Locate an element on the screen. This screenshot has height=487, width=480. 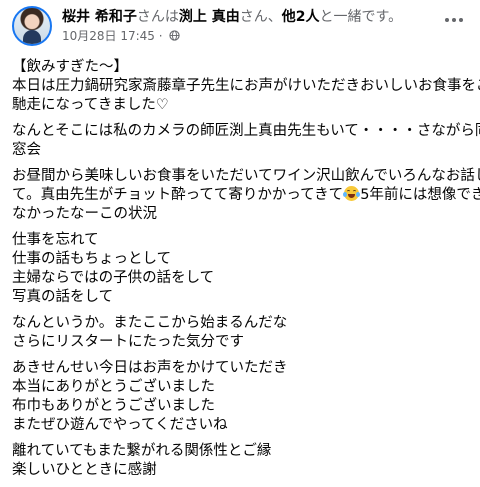
text-line: 窓会 is located at coordinates (26, 150).